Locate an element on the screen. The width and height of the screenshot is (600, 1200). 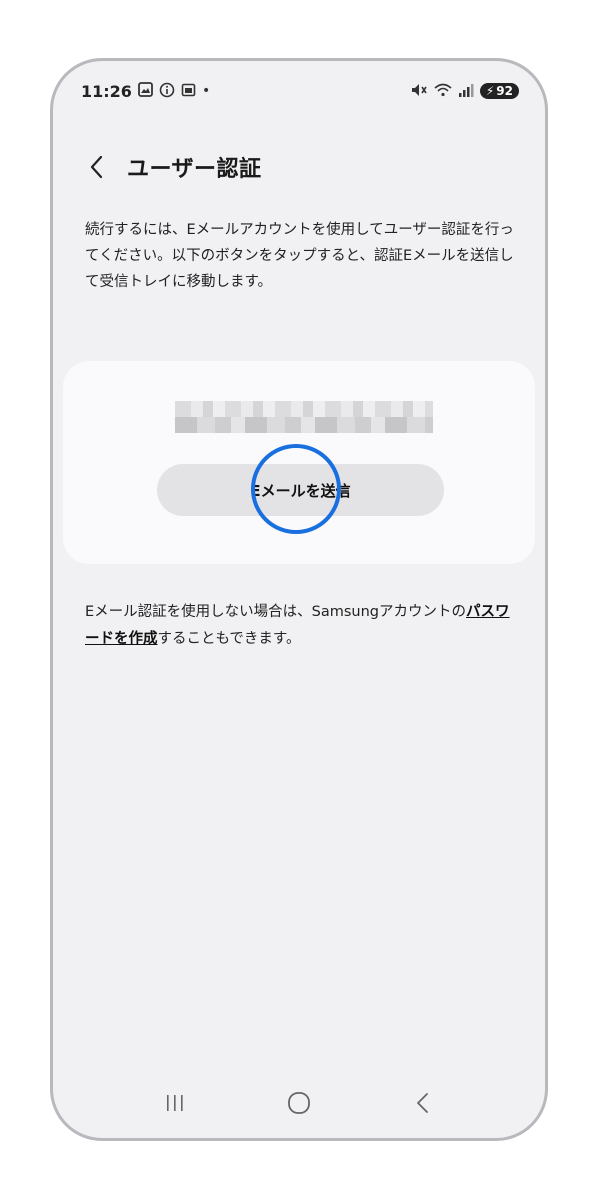
status-time: 11:26 is located at coordinates (106, 91).